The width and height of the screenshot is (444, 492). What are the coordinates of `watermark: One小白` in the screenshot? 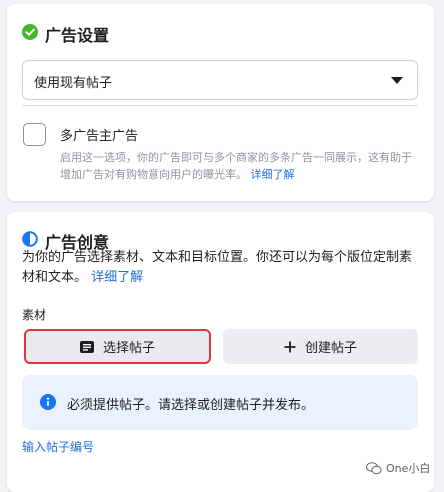 It's located at (398, 468).